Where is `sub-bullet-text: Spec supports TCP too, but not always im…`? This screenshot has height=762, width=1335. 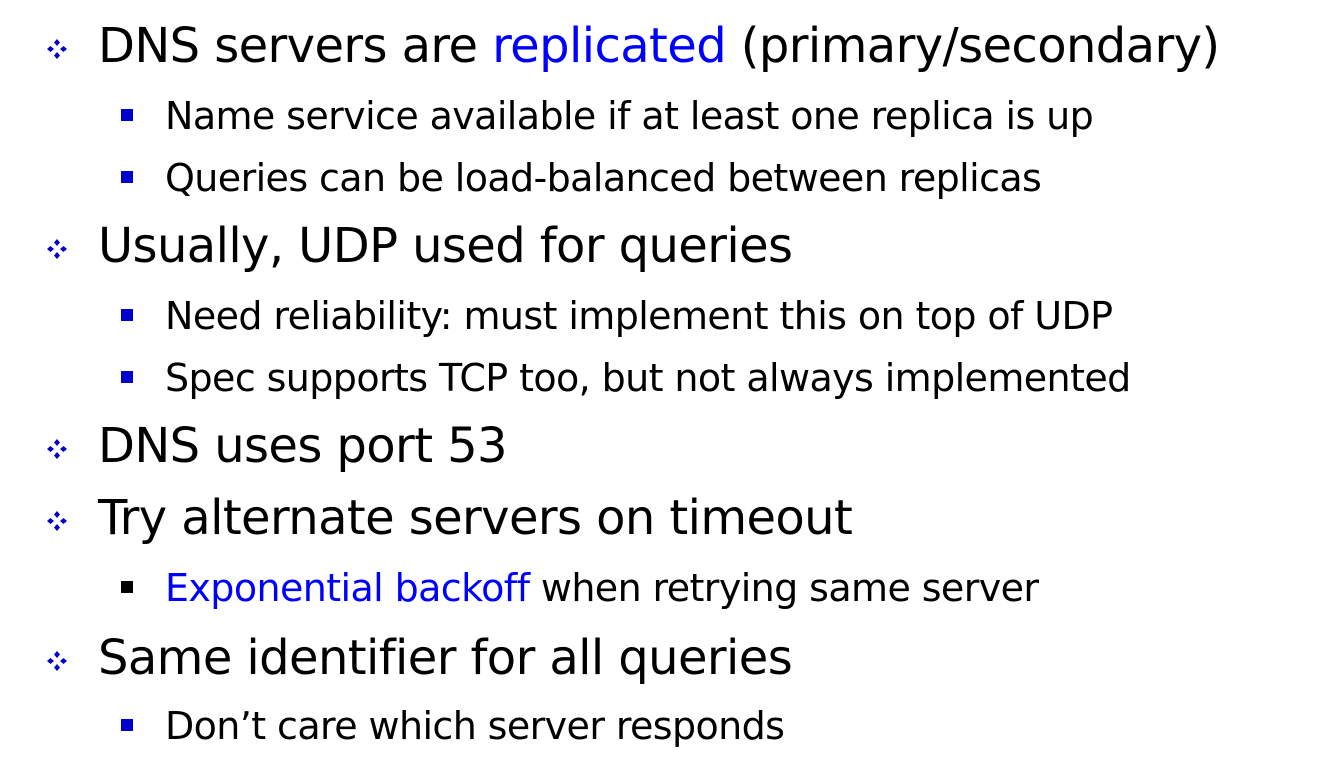 sub-bullet-text: Spec supports TCP too, but not always im… is located at coordinates (648, 378).